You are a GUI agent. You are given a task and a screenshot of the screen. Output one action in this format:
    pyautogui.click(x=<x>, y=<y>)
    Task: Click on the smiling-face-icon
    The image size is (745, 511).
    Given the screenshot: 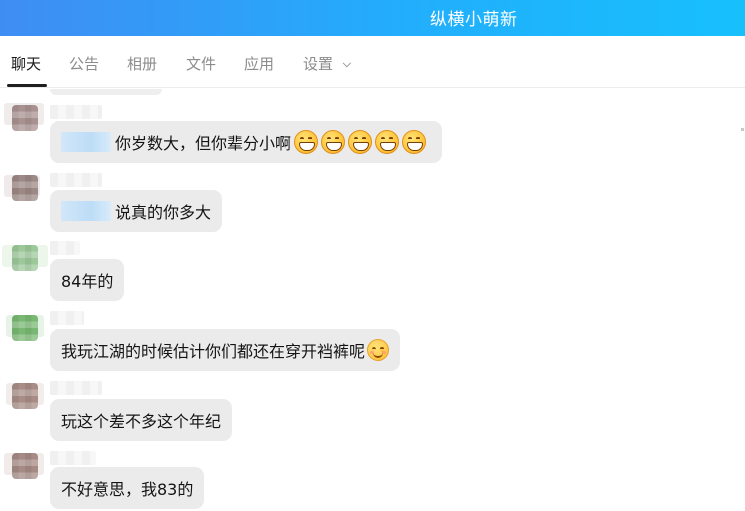 What is the action you would take?
    pyautogui.click(x=378, y=350)
    